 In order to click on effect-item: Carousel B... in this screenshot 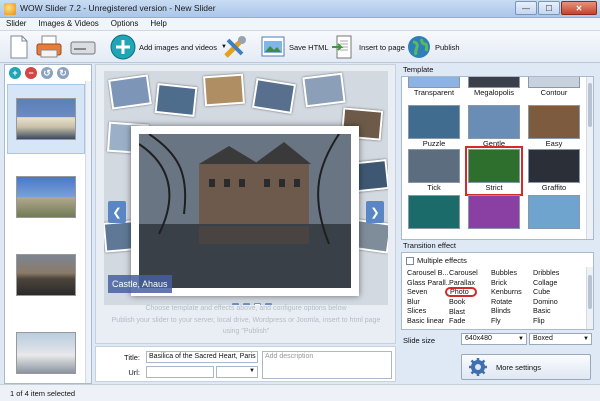, I will do `click(428, 273)`.